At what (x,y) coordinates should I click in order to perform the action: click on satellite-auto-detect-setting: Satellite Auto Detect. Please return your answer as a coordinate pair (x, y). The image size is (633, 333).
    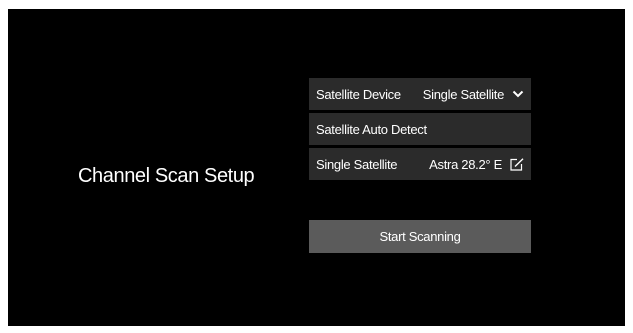
    Looking at the image, I should click on (420, 129).